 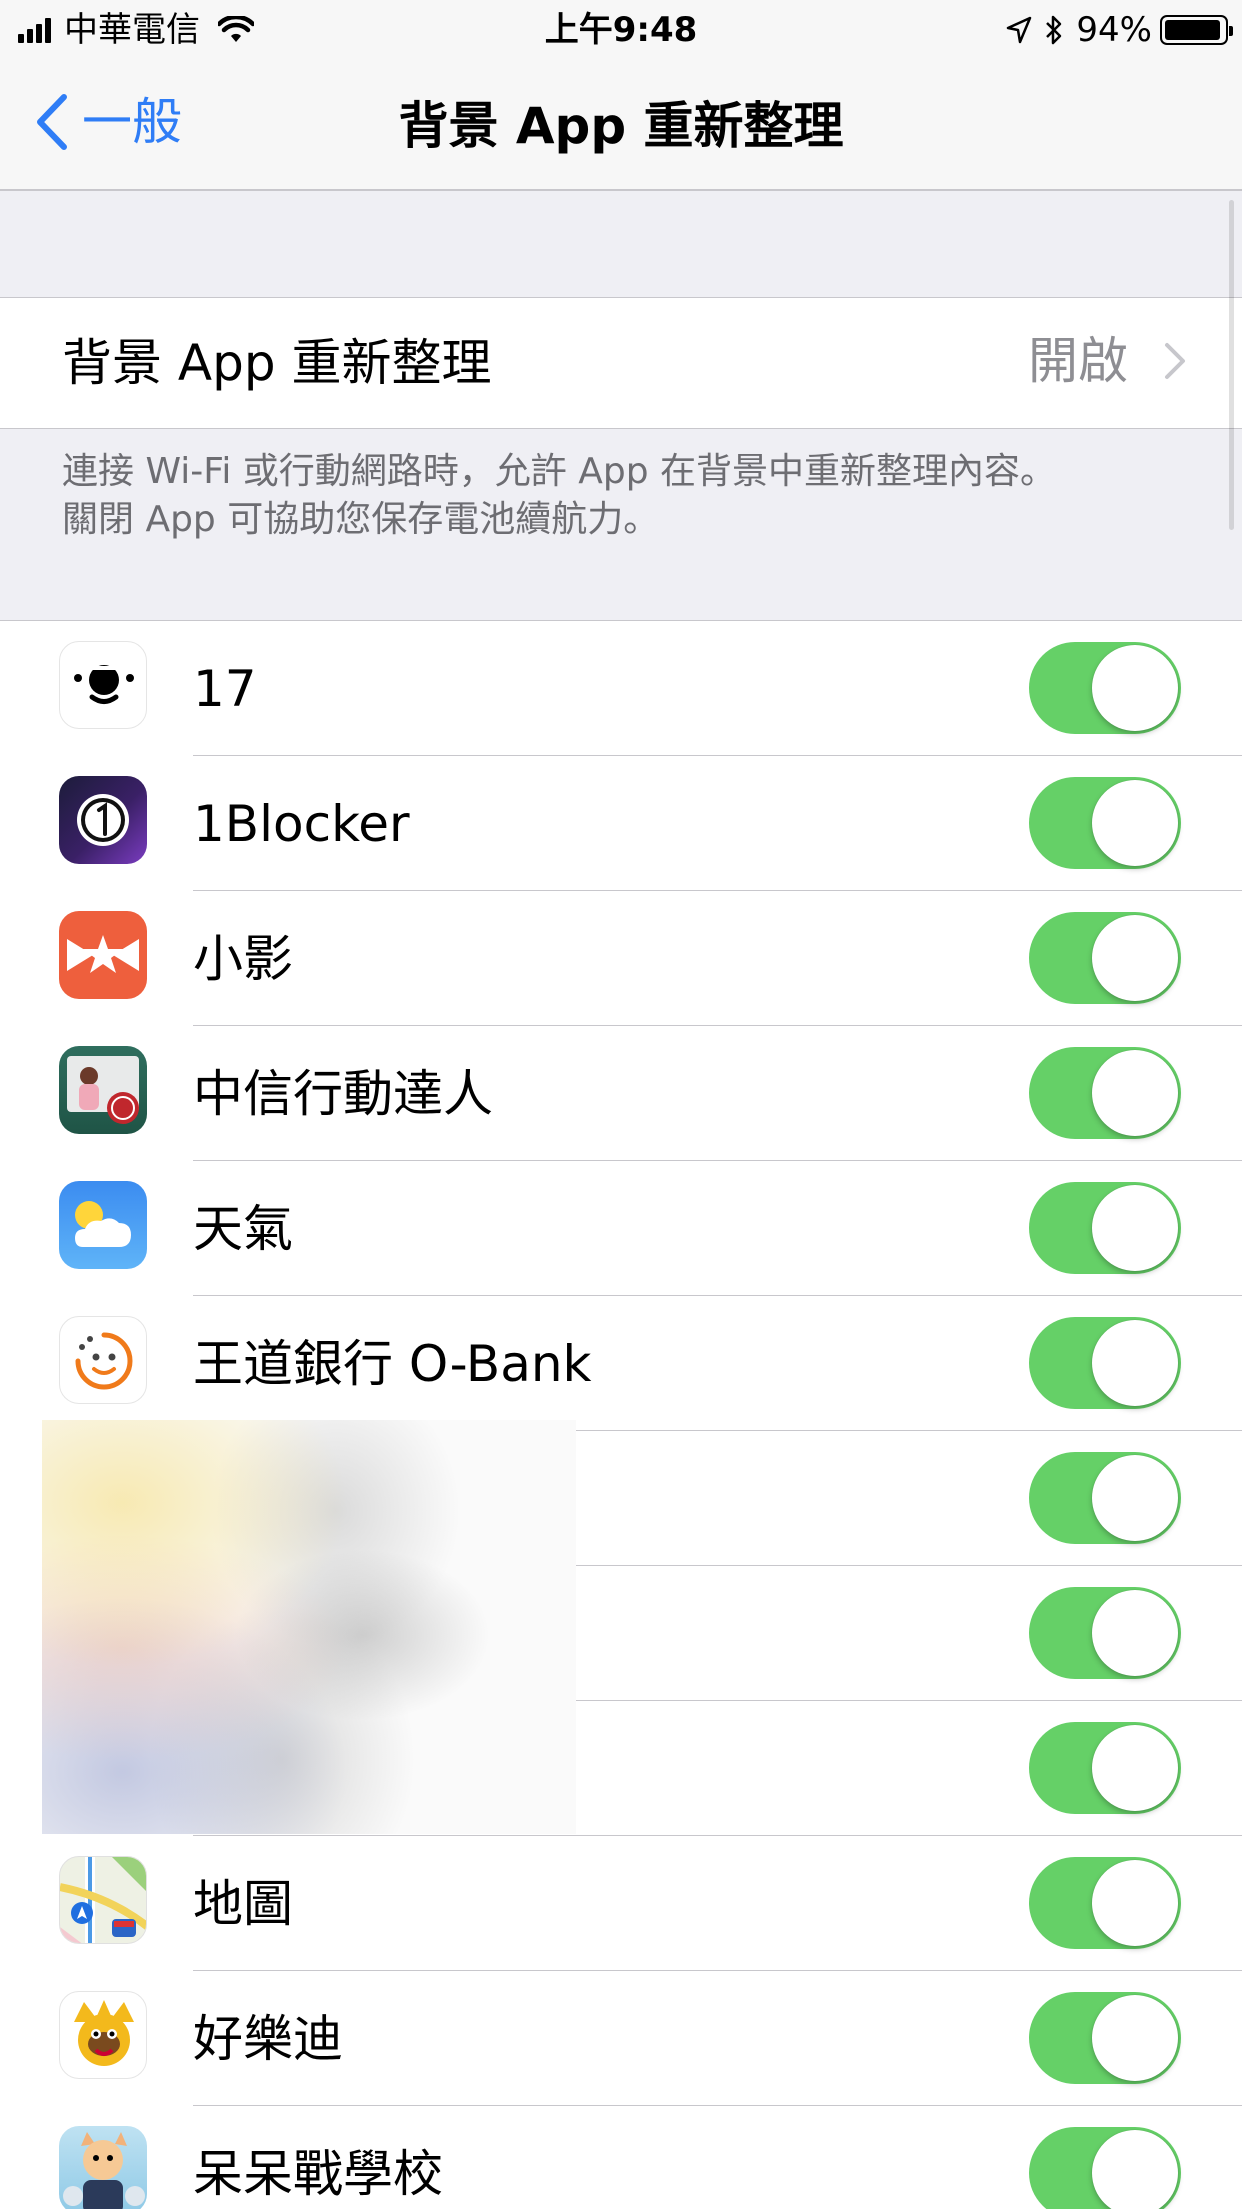 I want to click on refresh-toggle-obank, so click(x=1105, y=1363).